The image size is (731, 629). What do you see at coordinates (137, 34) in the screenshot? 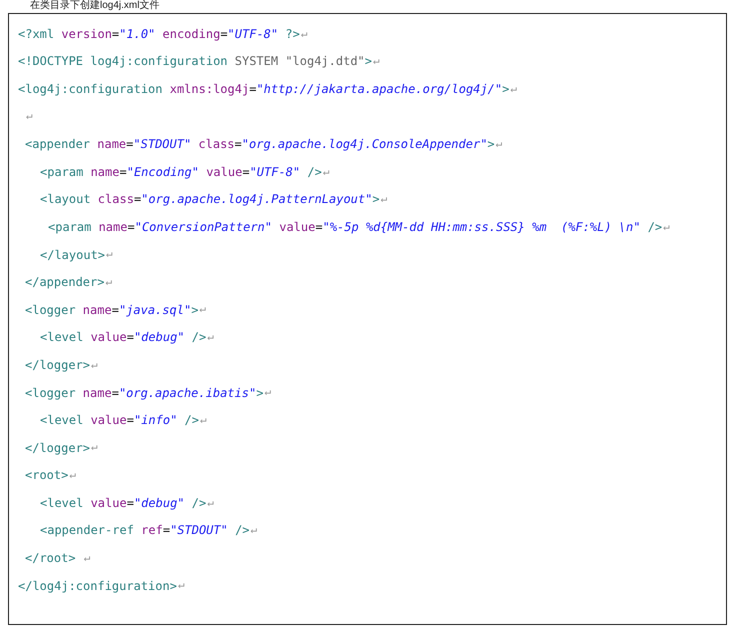
I see `code-token: "1.0"` at bounding box center [137, 34].